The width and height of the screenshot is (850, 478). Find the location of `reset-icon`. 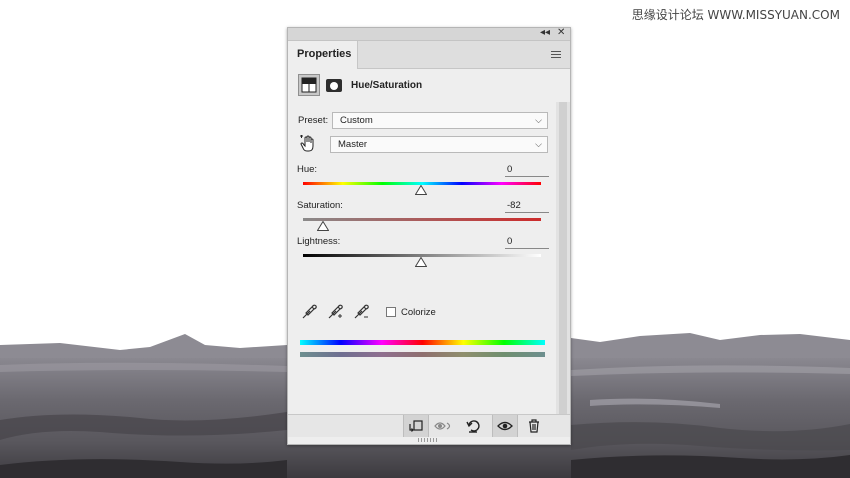

reset-icon is located at coordinates (473, 426).